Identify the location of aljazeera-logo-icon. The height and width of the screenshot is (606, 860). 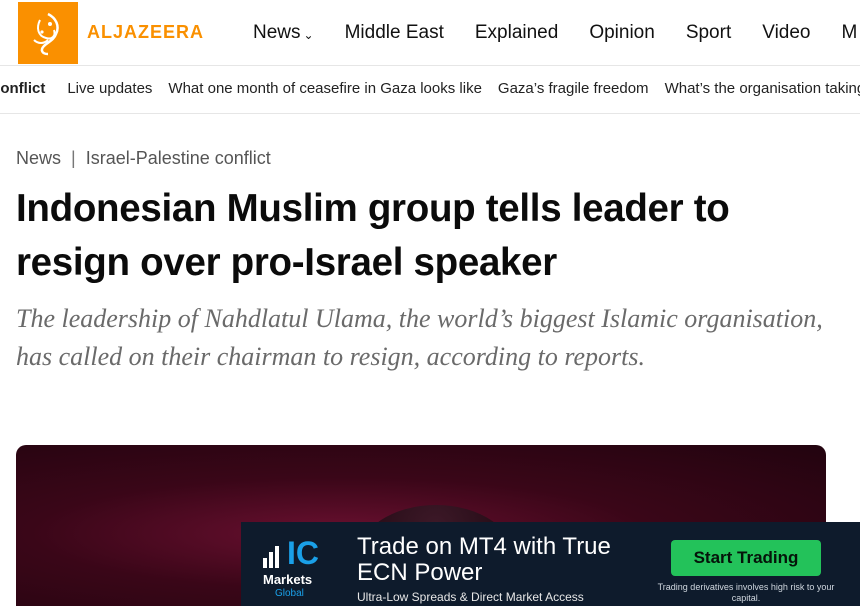
(48, 33).